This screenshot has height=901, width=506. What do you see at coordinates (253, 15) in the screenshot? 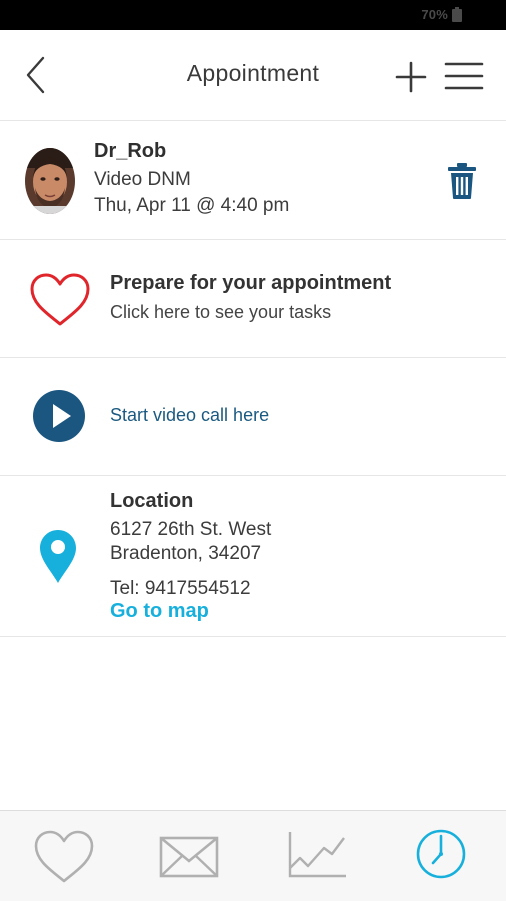
I see `status-bar: 70%` at bounding box center [253, 15].